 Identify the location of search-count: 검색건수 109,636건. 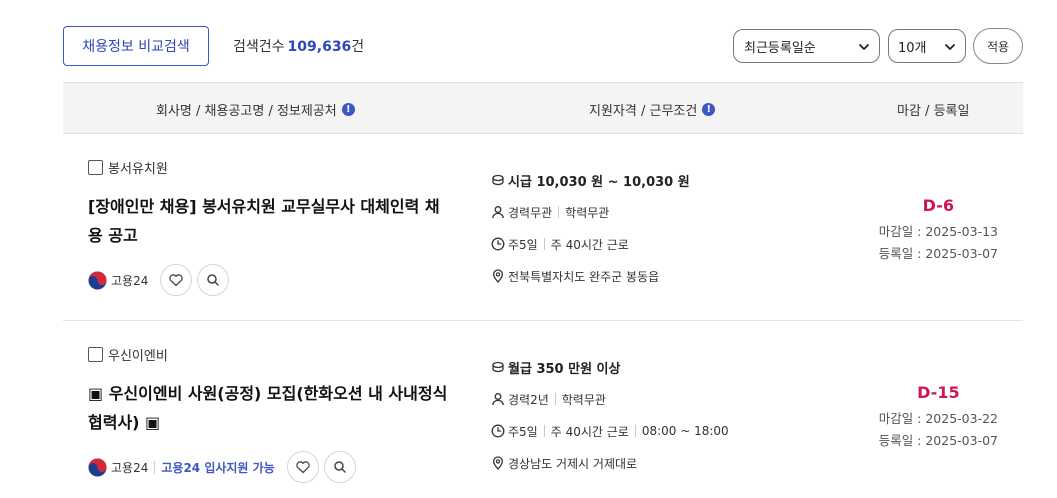
(298, 46).